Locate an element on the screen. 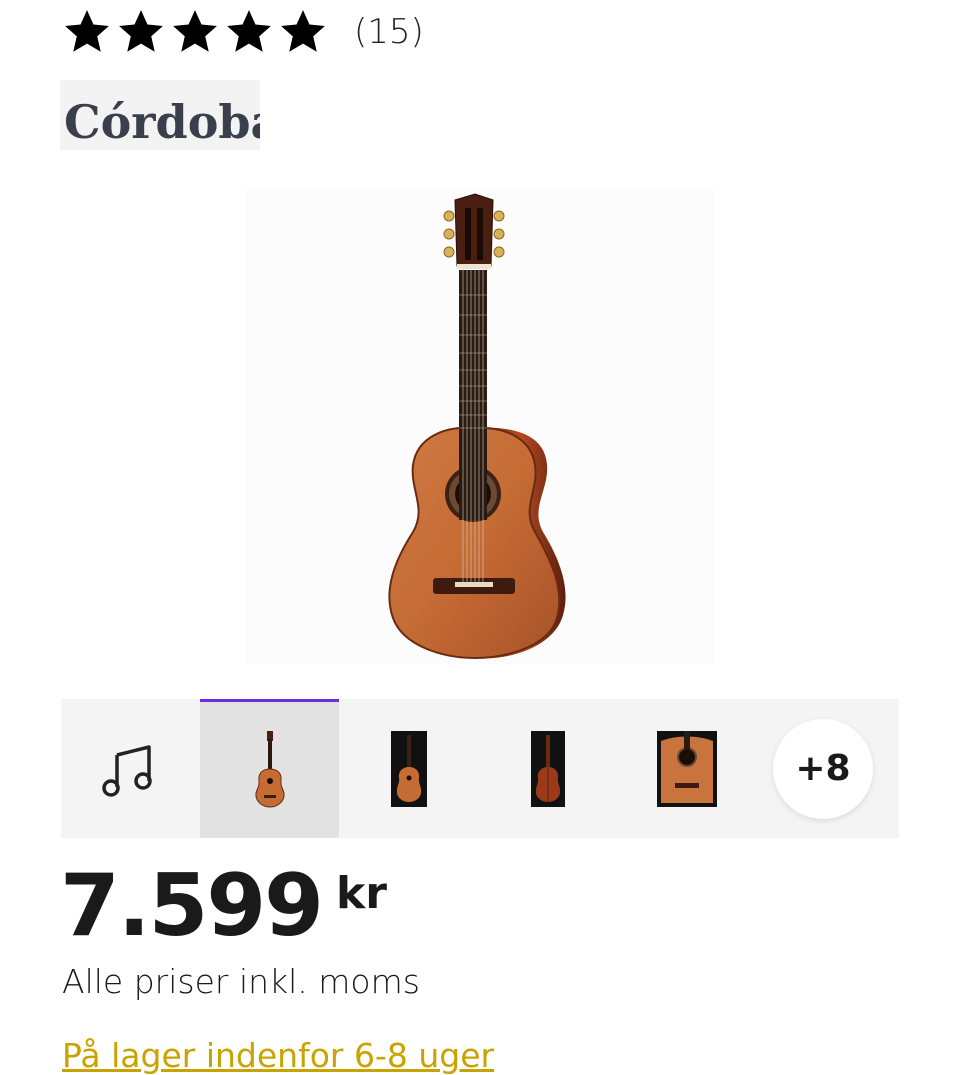 Image resolution: width=960 pixels, height=1075 pixels. audio-sample-thumb is located at coordinates (130, 768).